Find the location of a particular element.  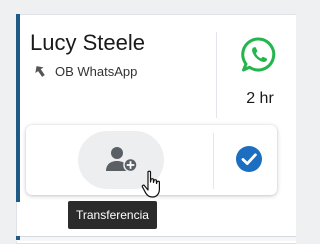

source-row: OB WhatsApp is located at coordinates (85, 71).